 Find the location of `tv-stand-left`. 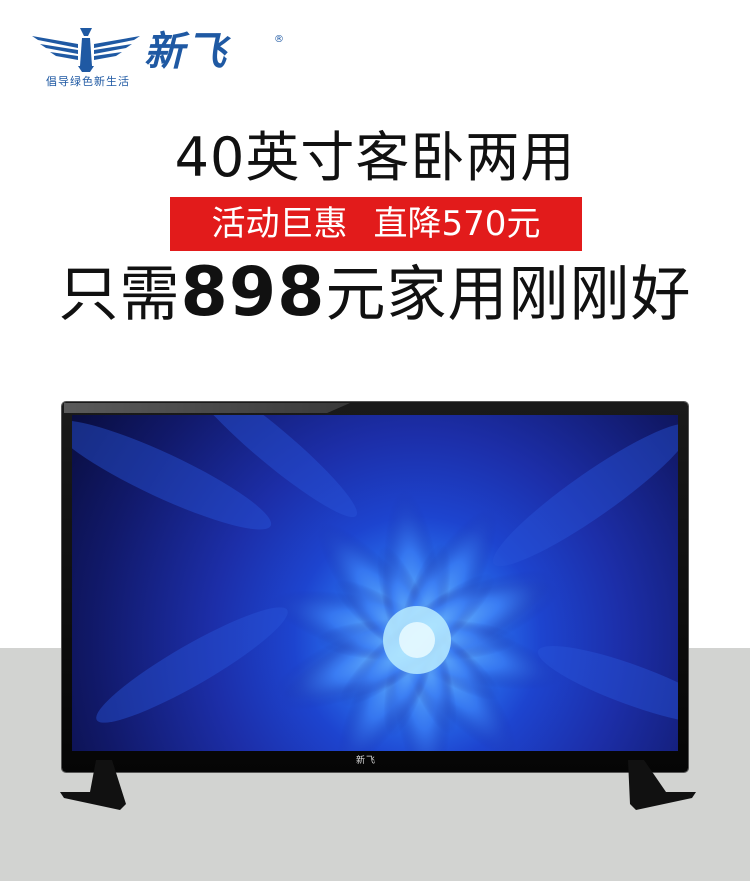

tv-stand-left is located at coordinates (93, 785).